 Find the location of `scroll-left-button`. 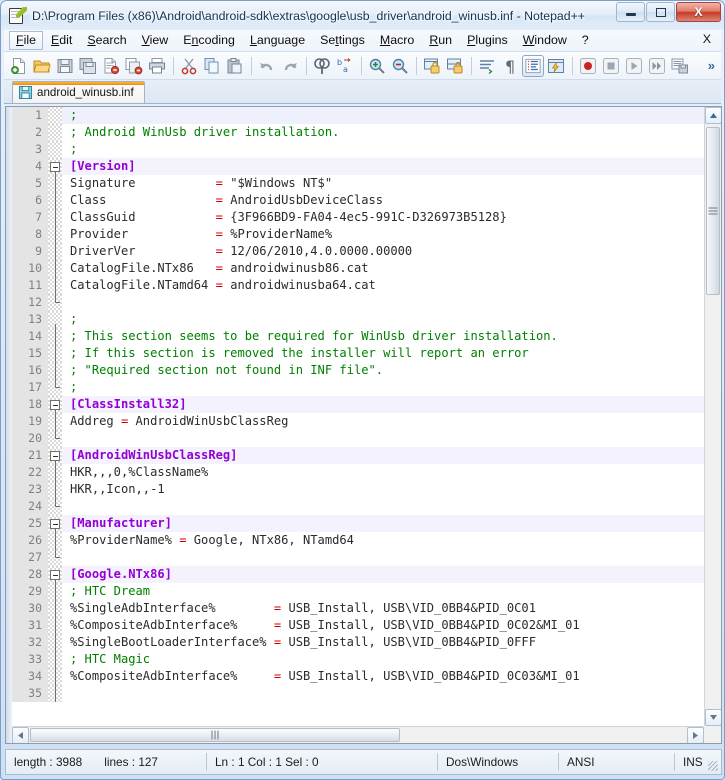

scroll-left-button is located at coordinates (20, 734).